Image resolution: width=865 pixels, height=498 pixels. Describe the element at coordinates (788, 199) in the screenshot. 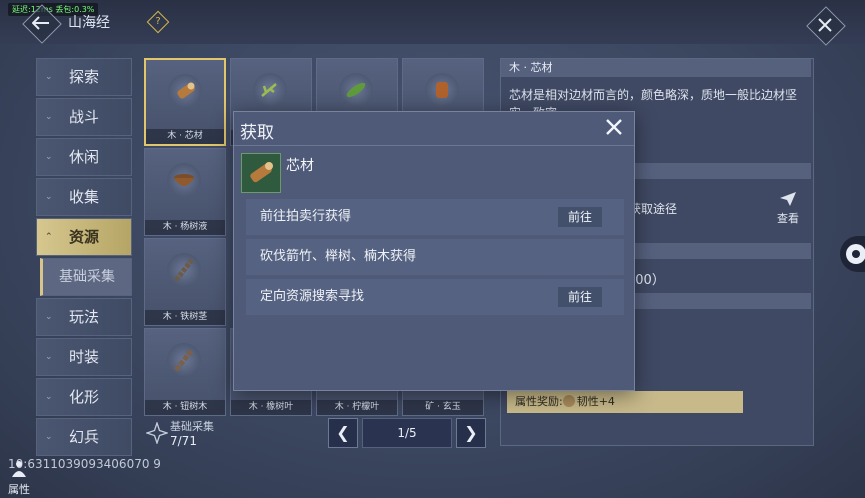

I see `paper-plane-icon` at that location.